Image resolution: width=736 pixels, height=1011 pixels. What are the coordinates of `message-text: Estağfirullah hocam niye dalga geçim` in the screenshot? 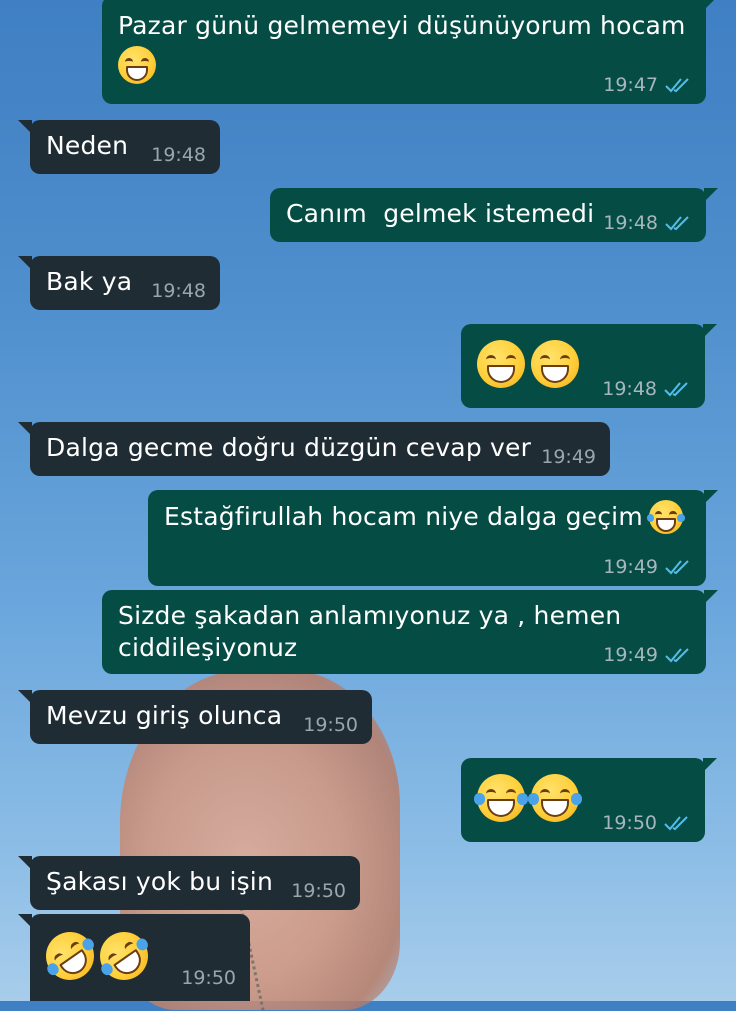 It's located at (403, 516).